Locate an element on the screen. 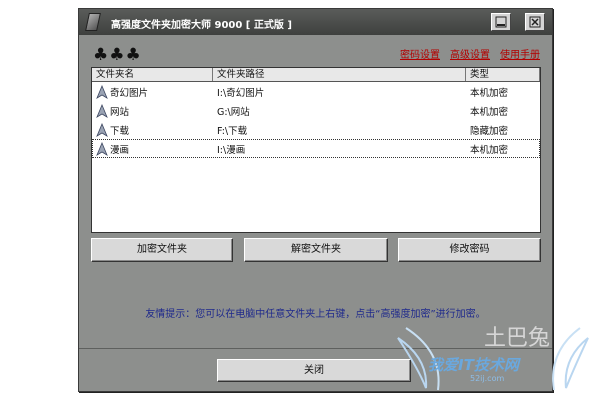 This screenshot has width=600, height=400. list-item: 下载 F:\下载 隐藏加密 is located at coordinates (316, 129).